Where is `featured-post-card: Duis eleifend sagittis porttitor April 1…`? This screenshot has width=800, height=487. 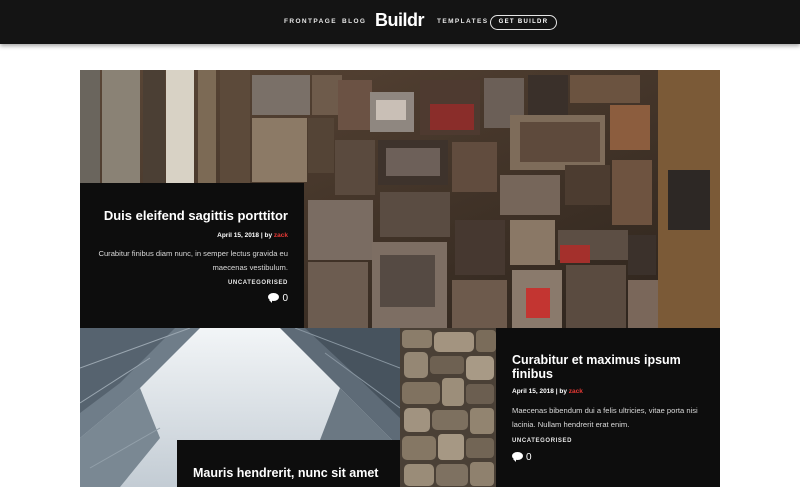
featured-post-card: Duis eleifend sagittis porttitor April 1… is located at coordinates (192, 255).